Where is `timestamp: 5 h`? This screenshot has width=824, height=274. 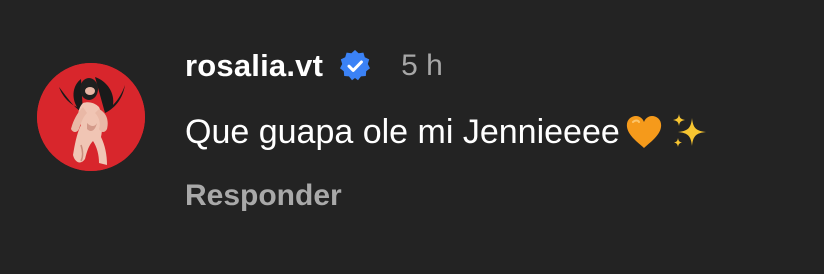 timestamp: 5 h is located at coordinates (422, 65).